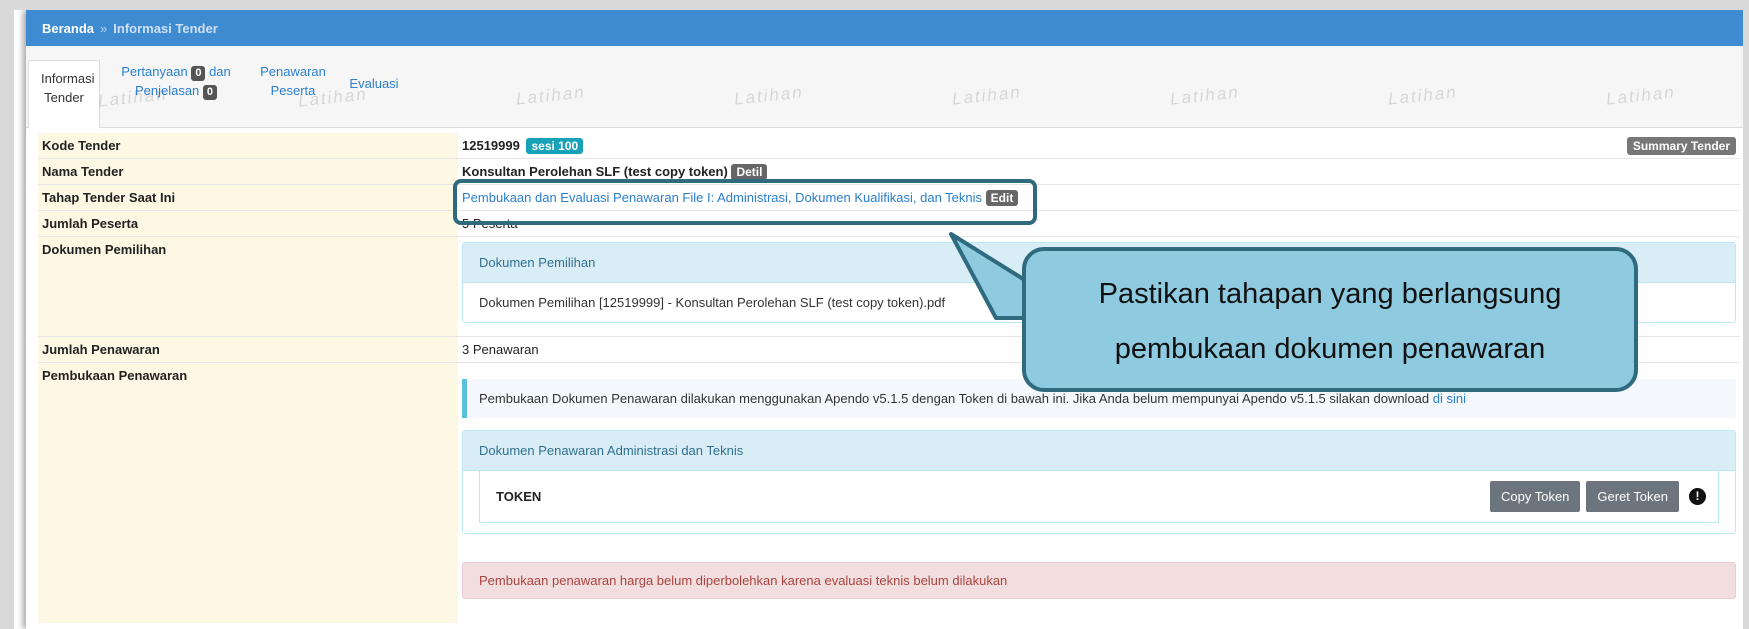 This screenshot has width=1749, height=629. I want to click on tab-label-line1: Evaluasi, so click(374, 83).